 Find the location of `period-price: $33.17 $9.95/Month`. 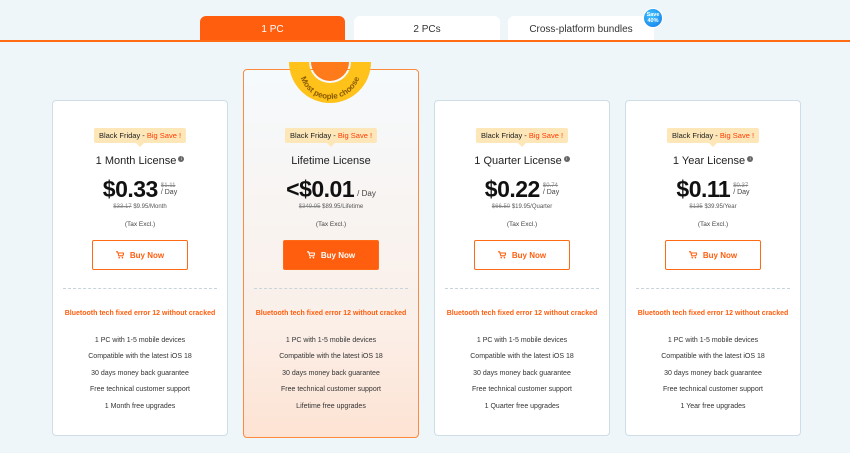

period-price: $33.17 $9.95/Month is located at coordinates (140, 207).